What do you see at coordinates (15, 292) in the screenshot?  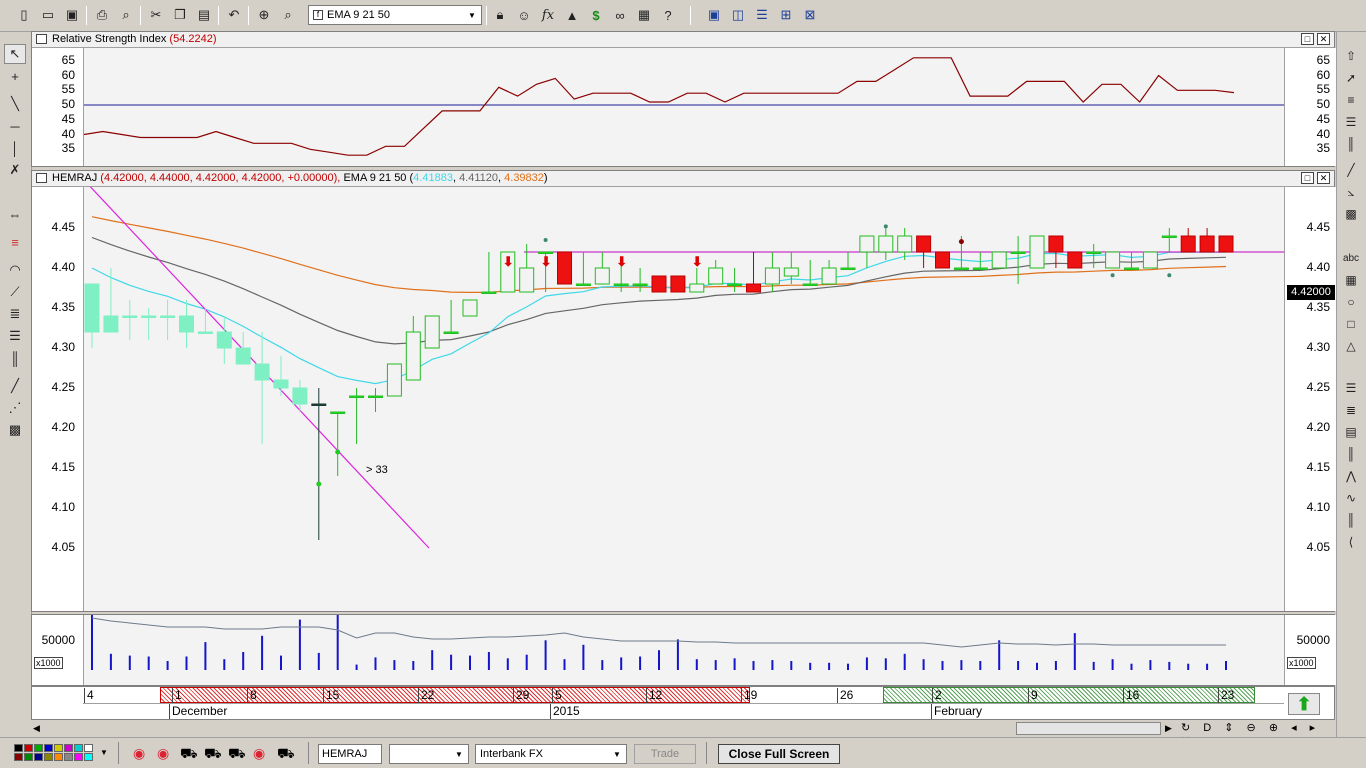 I see `fan-icon: ⟋` at bounding box center [15, 292].